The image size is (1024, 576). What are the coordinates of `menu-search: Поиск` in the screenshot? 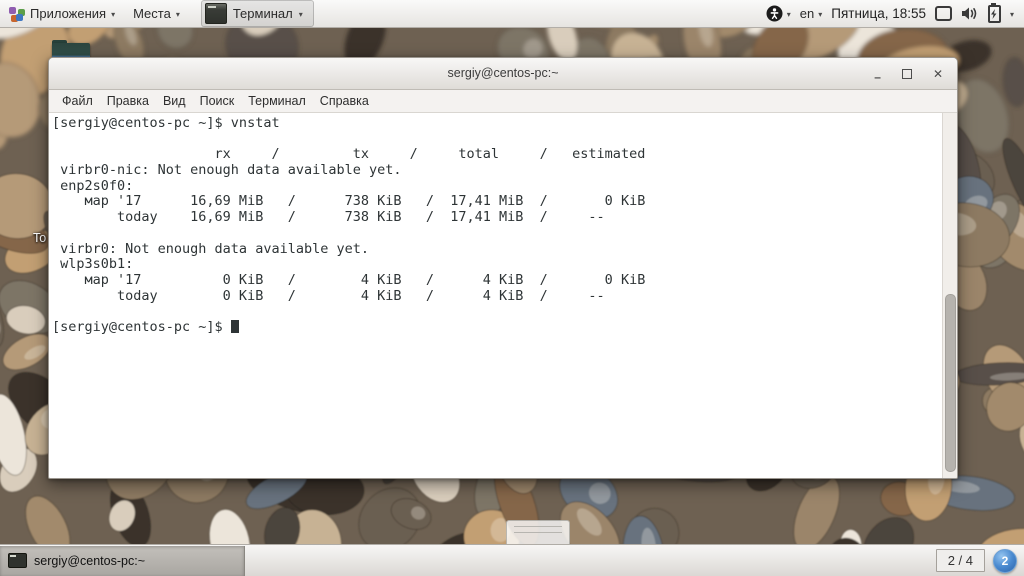 It's located at (217, 101).